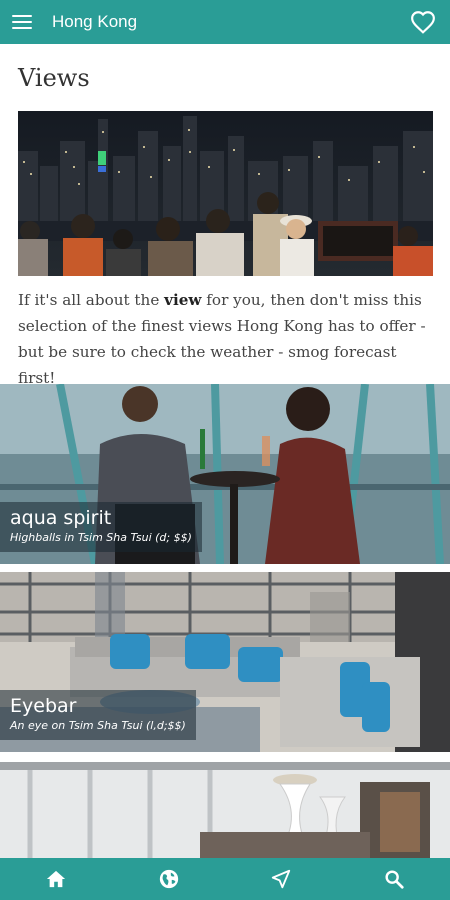 This screenshot has width=450, height=900. What do you see at coordinates (98, 715) in the screenshot?
I see `card-caption: Eyebar An eye on Tsim Sha Tsui (l,d;$$)` at bounding box center [98, 715].